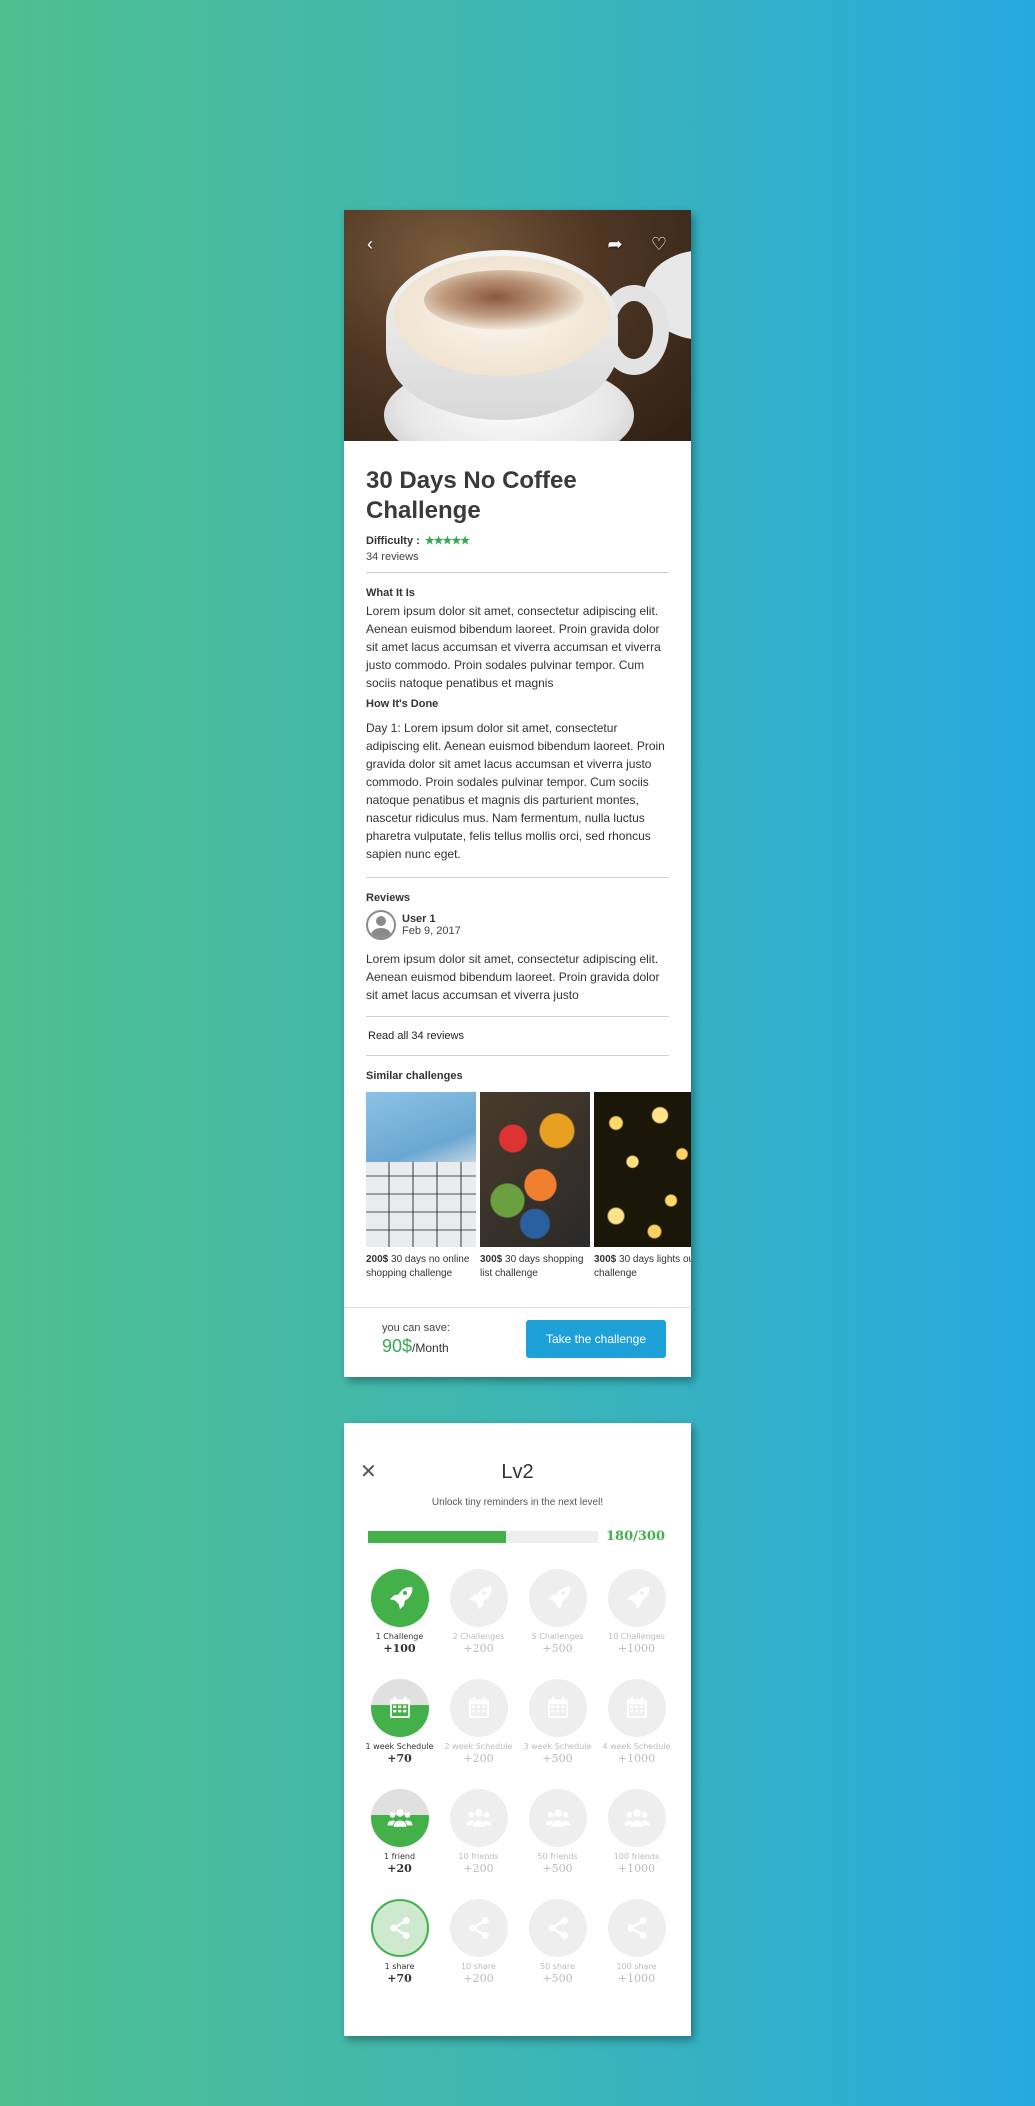  Describe the element at coordinates (596, 1339) in the screenshot. I see `take-challenge-button: Take the challenge` at that location.